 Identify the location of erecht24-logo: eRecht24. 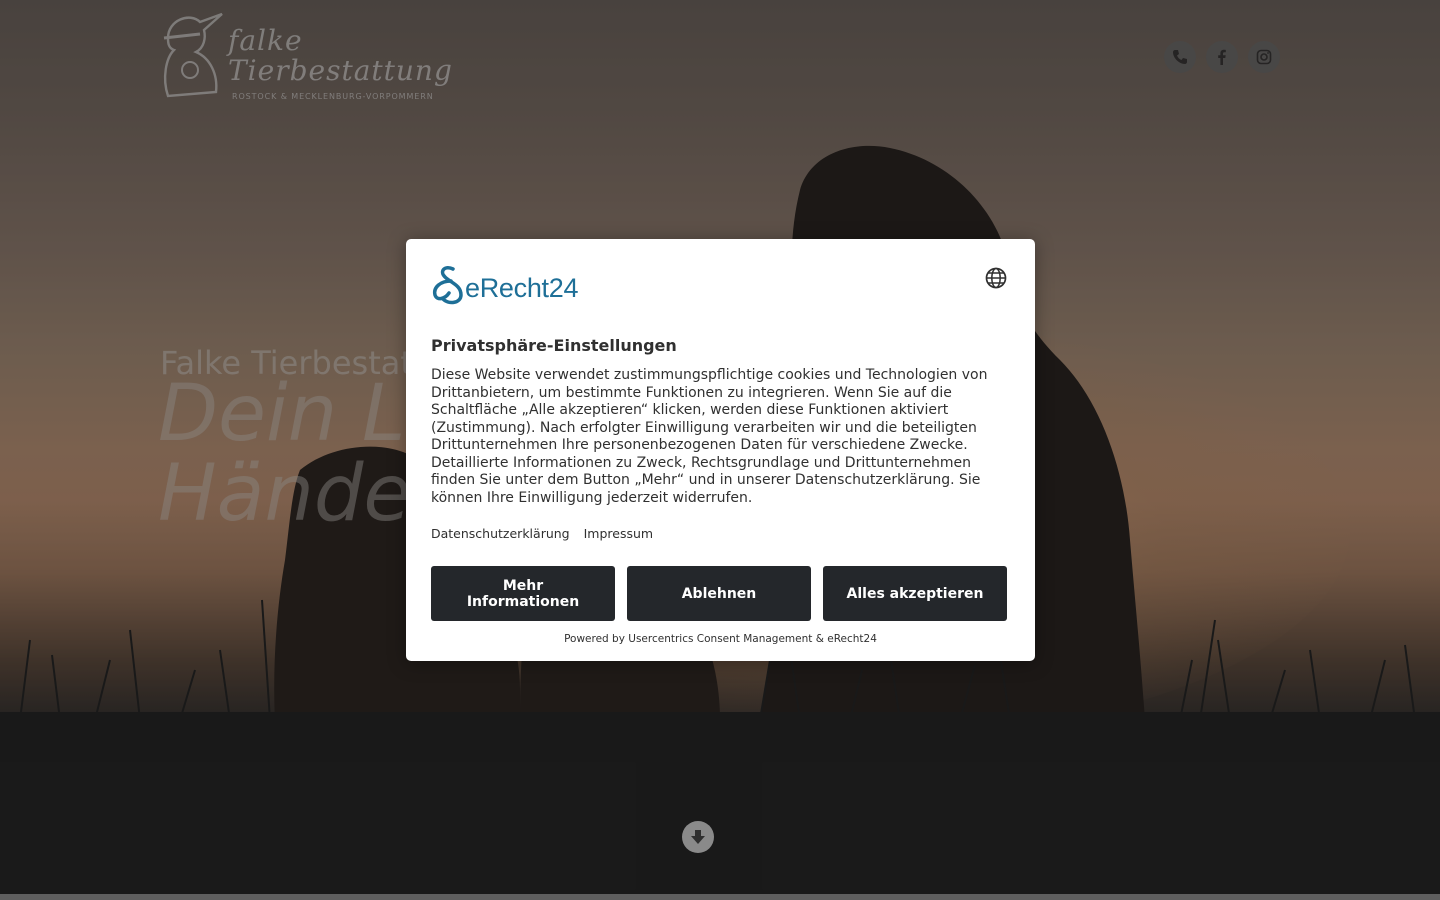
(516, 285).